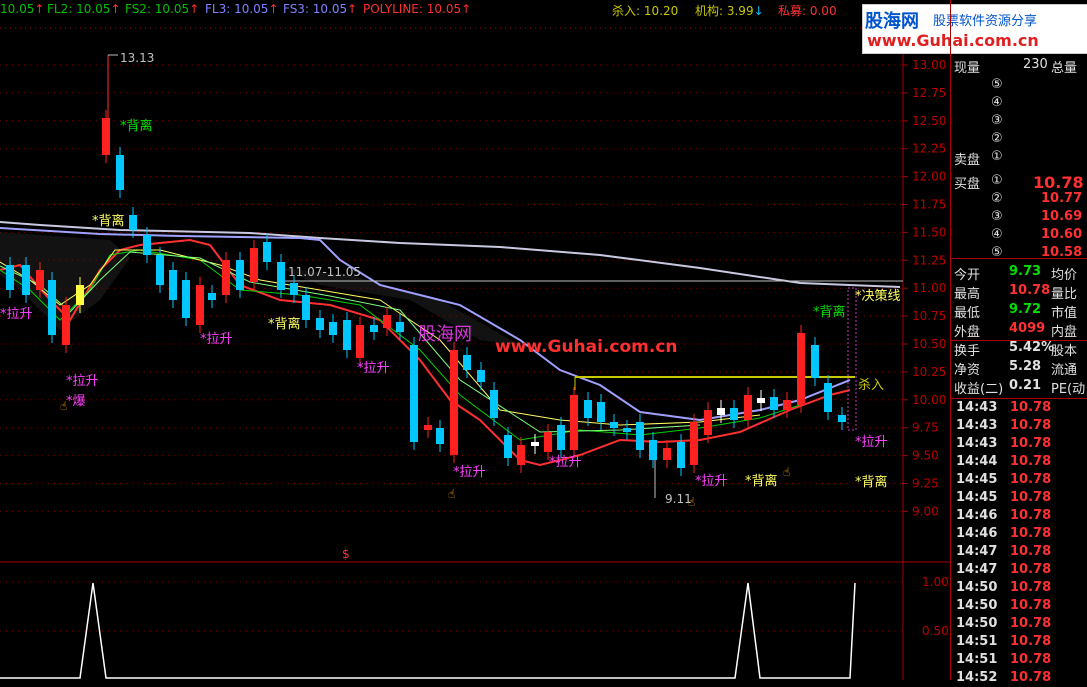  I want to click on signal-bao: *爆, so click(76, 401).